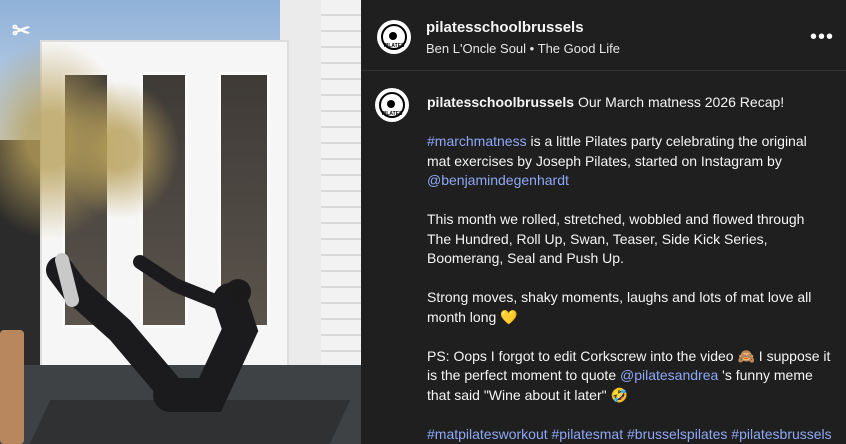 The width and height of the screenshot is (846, 444). I want to click on capcut-icon: ✂, so click(21, 30).